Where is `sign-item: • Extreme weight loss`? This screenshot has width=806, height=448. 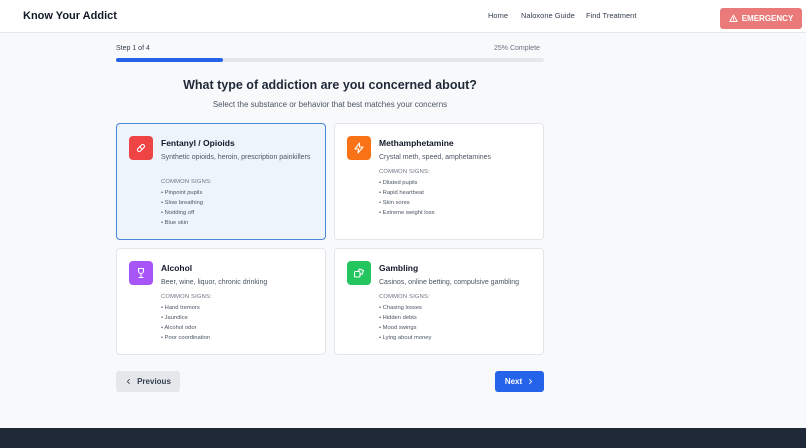 sign-item: • Extreme weight loss is located at coordinates (407, 213).